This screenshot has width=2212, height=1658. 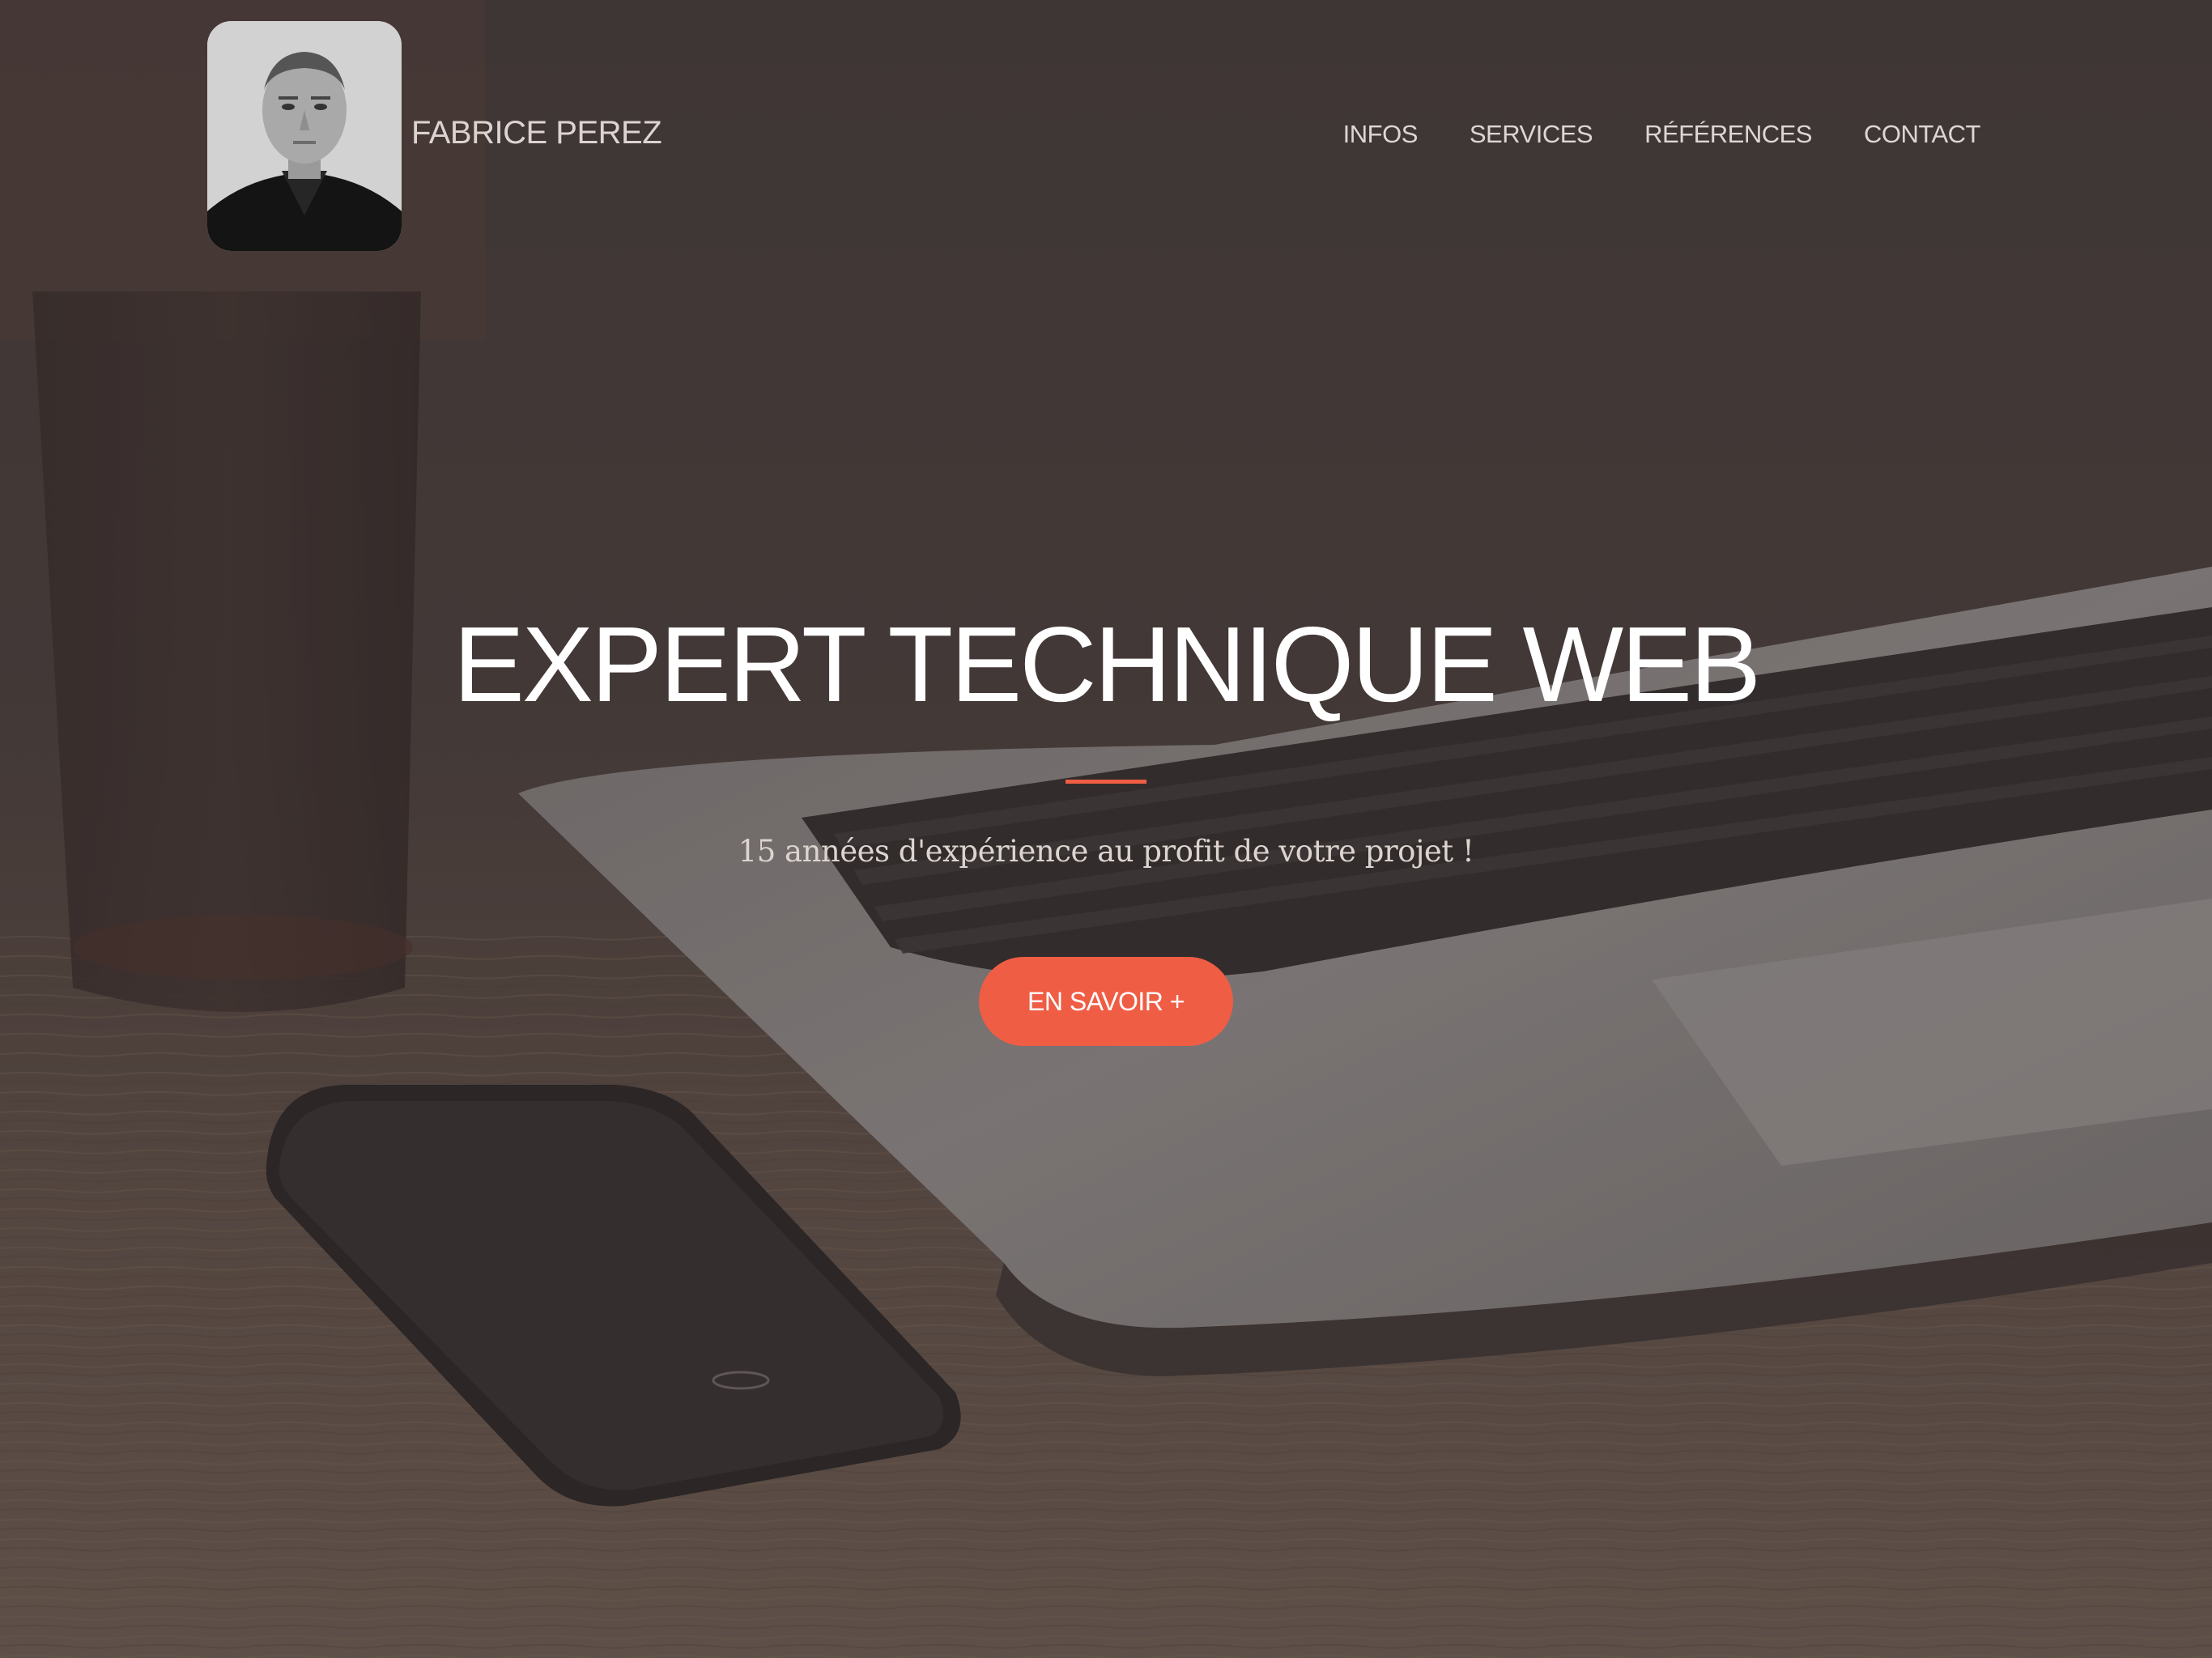 I want to click on hero-title: EXPERT TECHNIQUE WEB, so click(x=1107, y=664).